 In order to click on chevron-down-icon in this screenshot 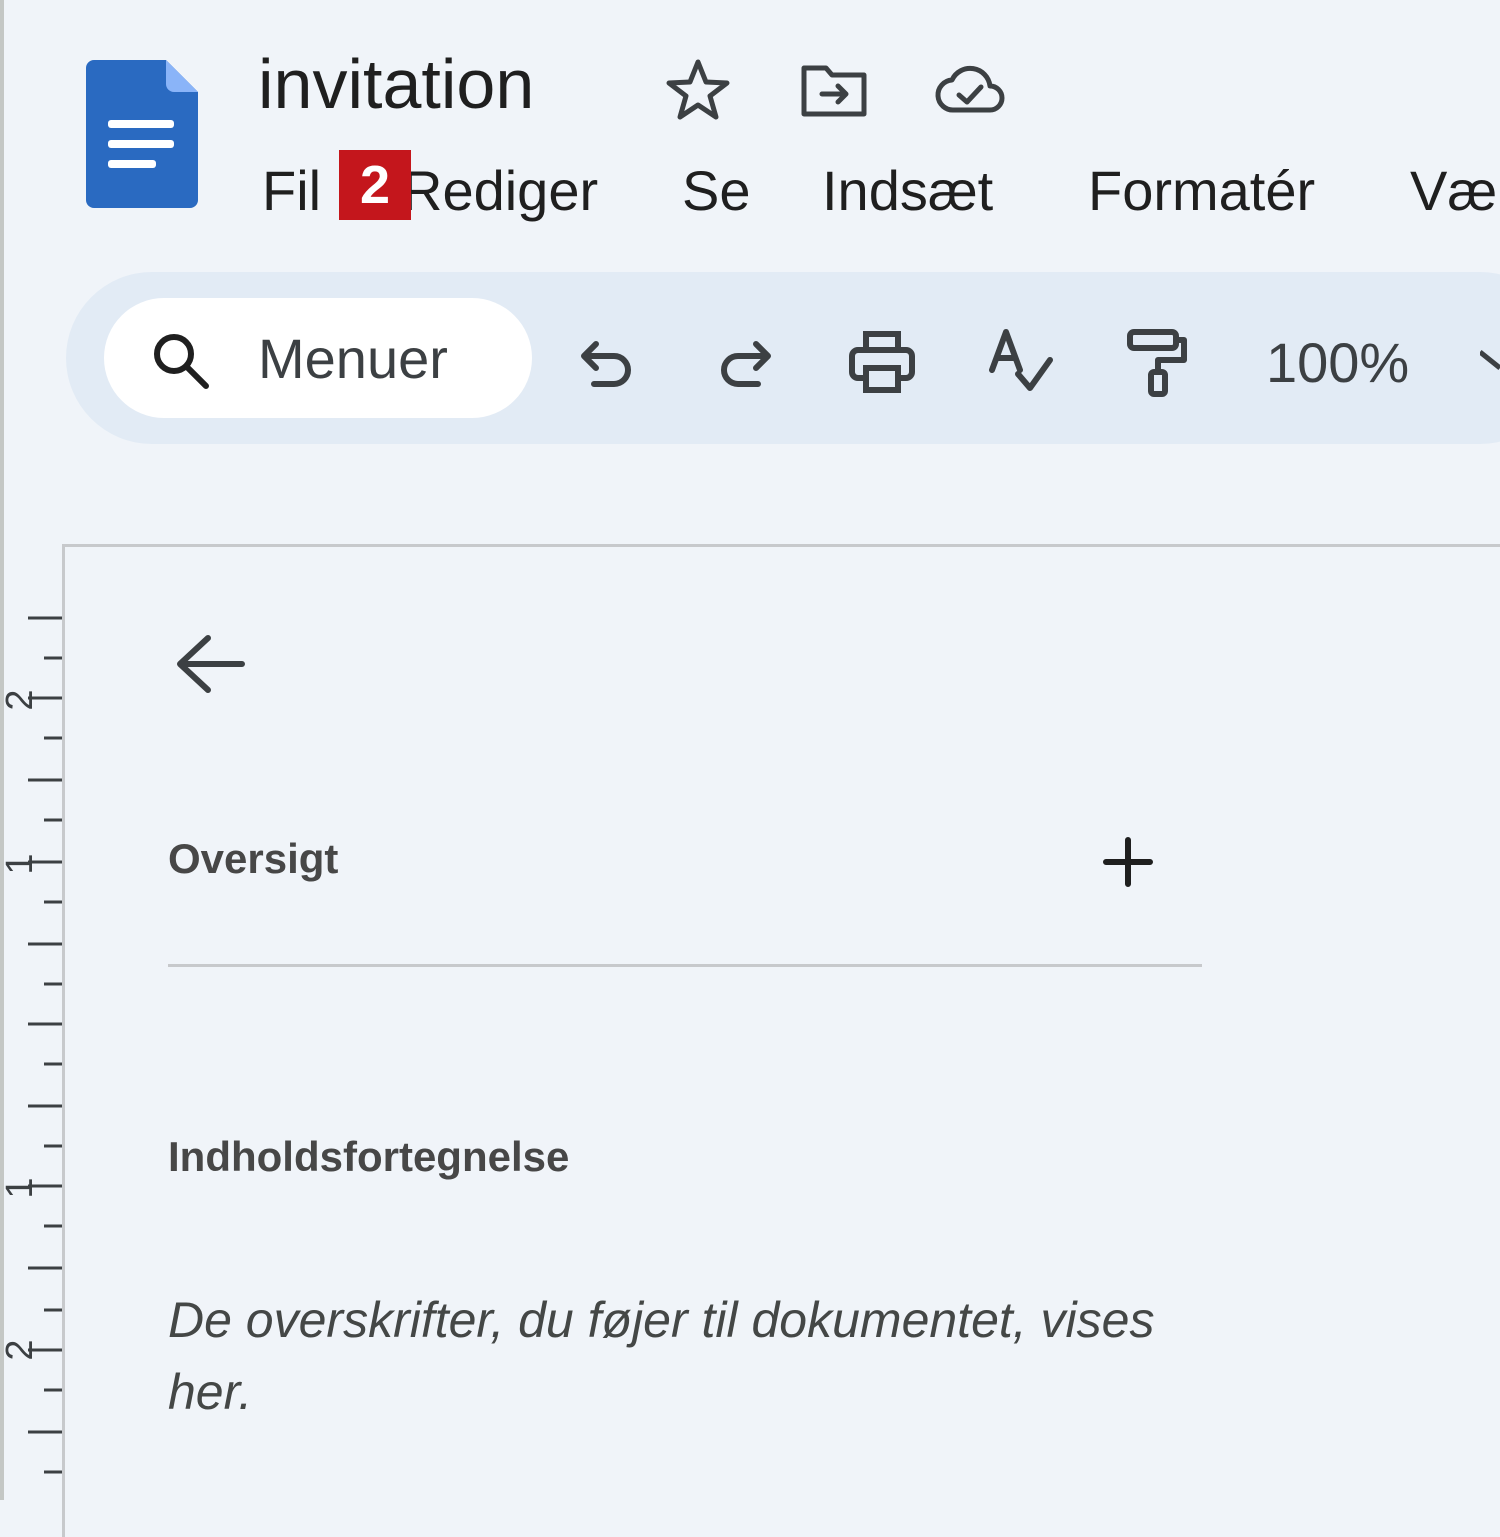, I will do `click(1490, 360)`.